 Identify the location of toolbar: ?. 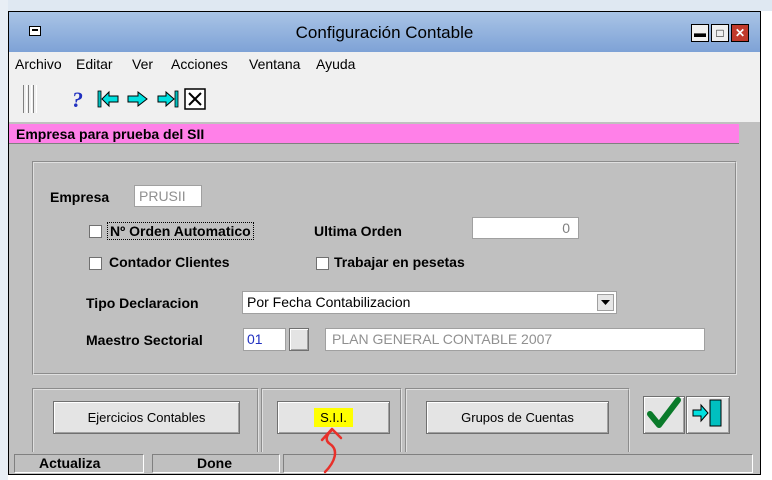
(384, 98).